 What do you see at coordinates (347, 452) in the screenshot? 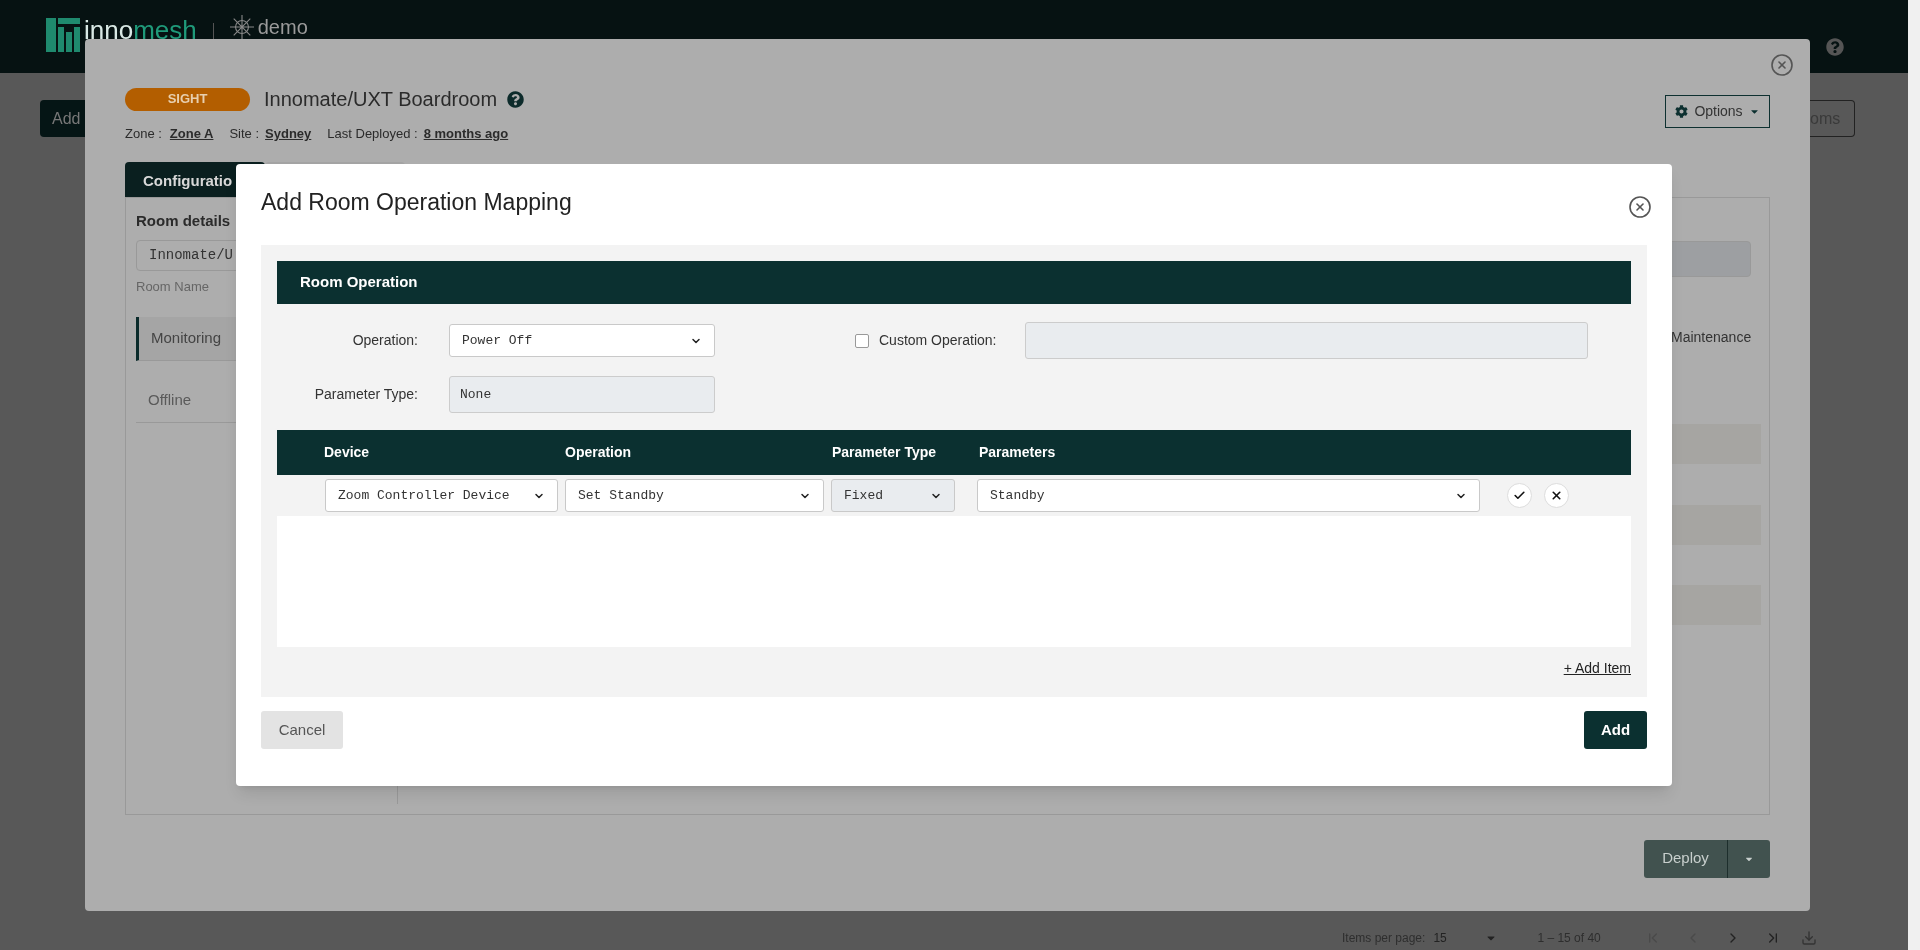
I see `column-header: Device` at bounding box center [347, 452].